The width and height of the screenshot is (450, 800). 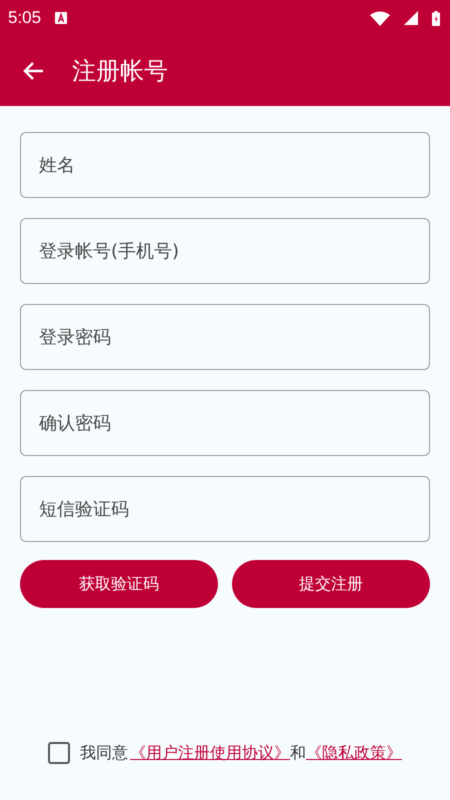 I want to click on input-field: 短信验证码, so click(x=225, y=509).